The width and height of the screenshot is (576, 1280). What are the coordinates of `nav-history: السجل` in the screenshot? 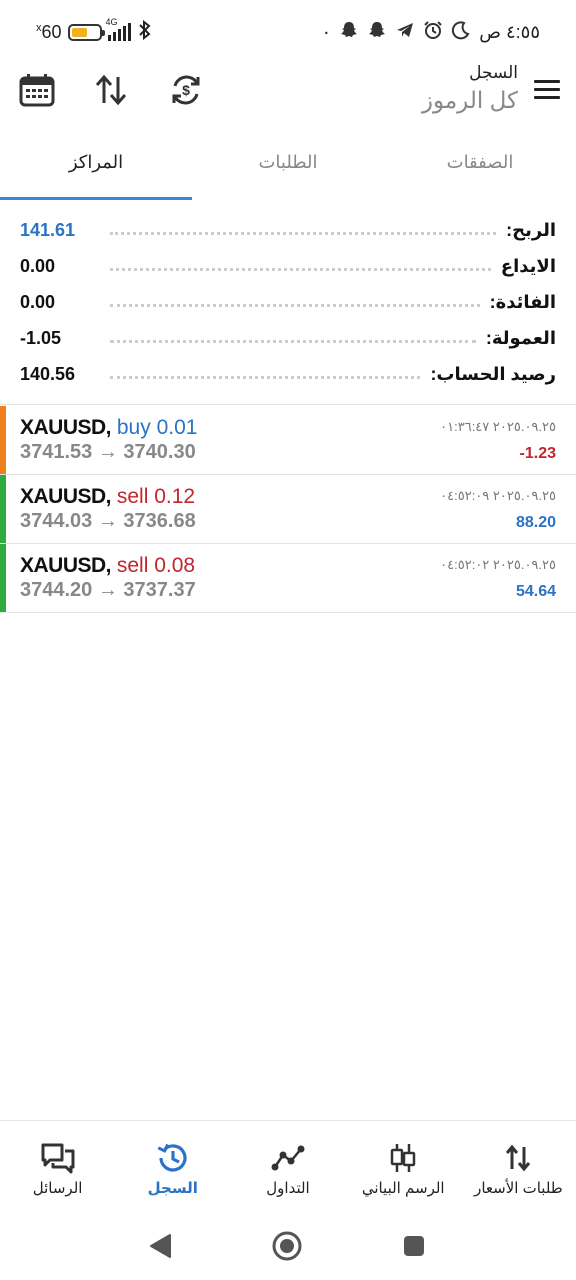 It's located at (172, 1164).